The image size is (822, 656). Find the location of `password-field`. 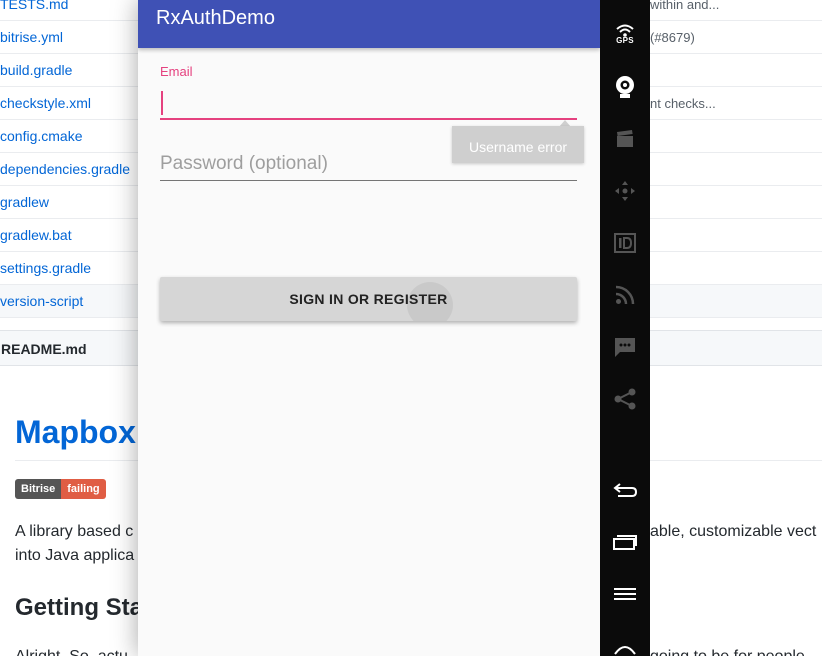

password-field is located at coordinates (368, 164).